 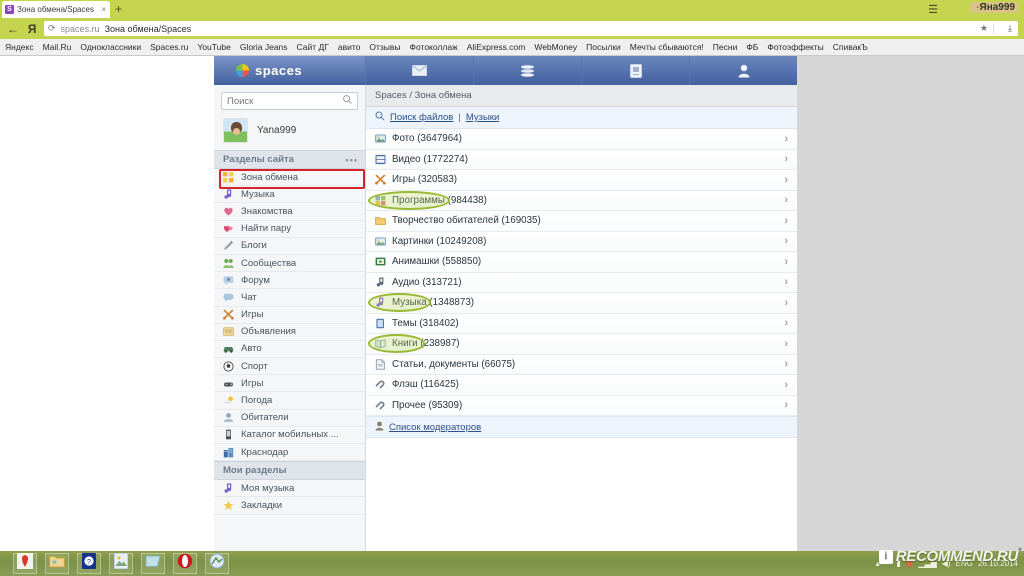 I want to click on category-row: Музыка (1348873) ›, so click(x=581, y=303).